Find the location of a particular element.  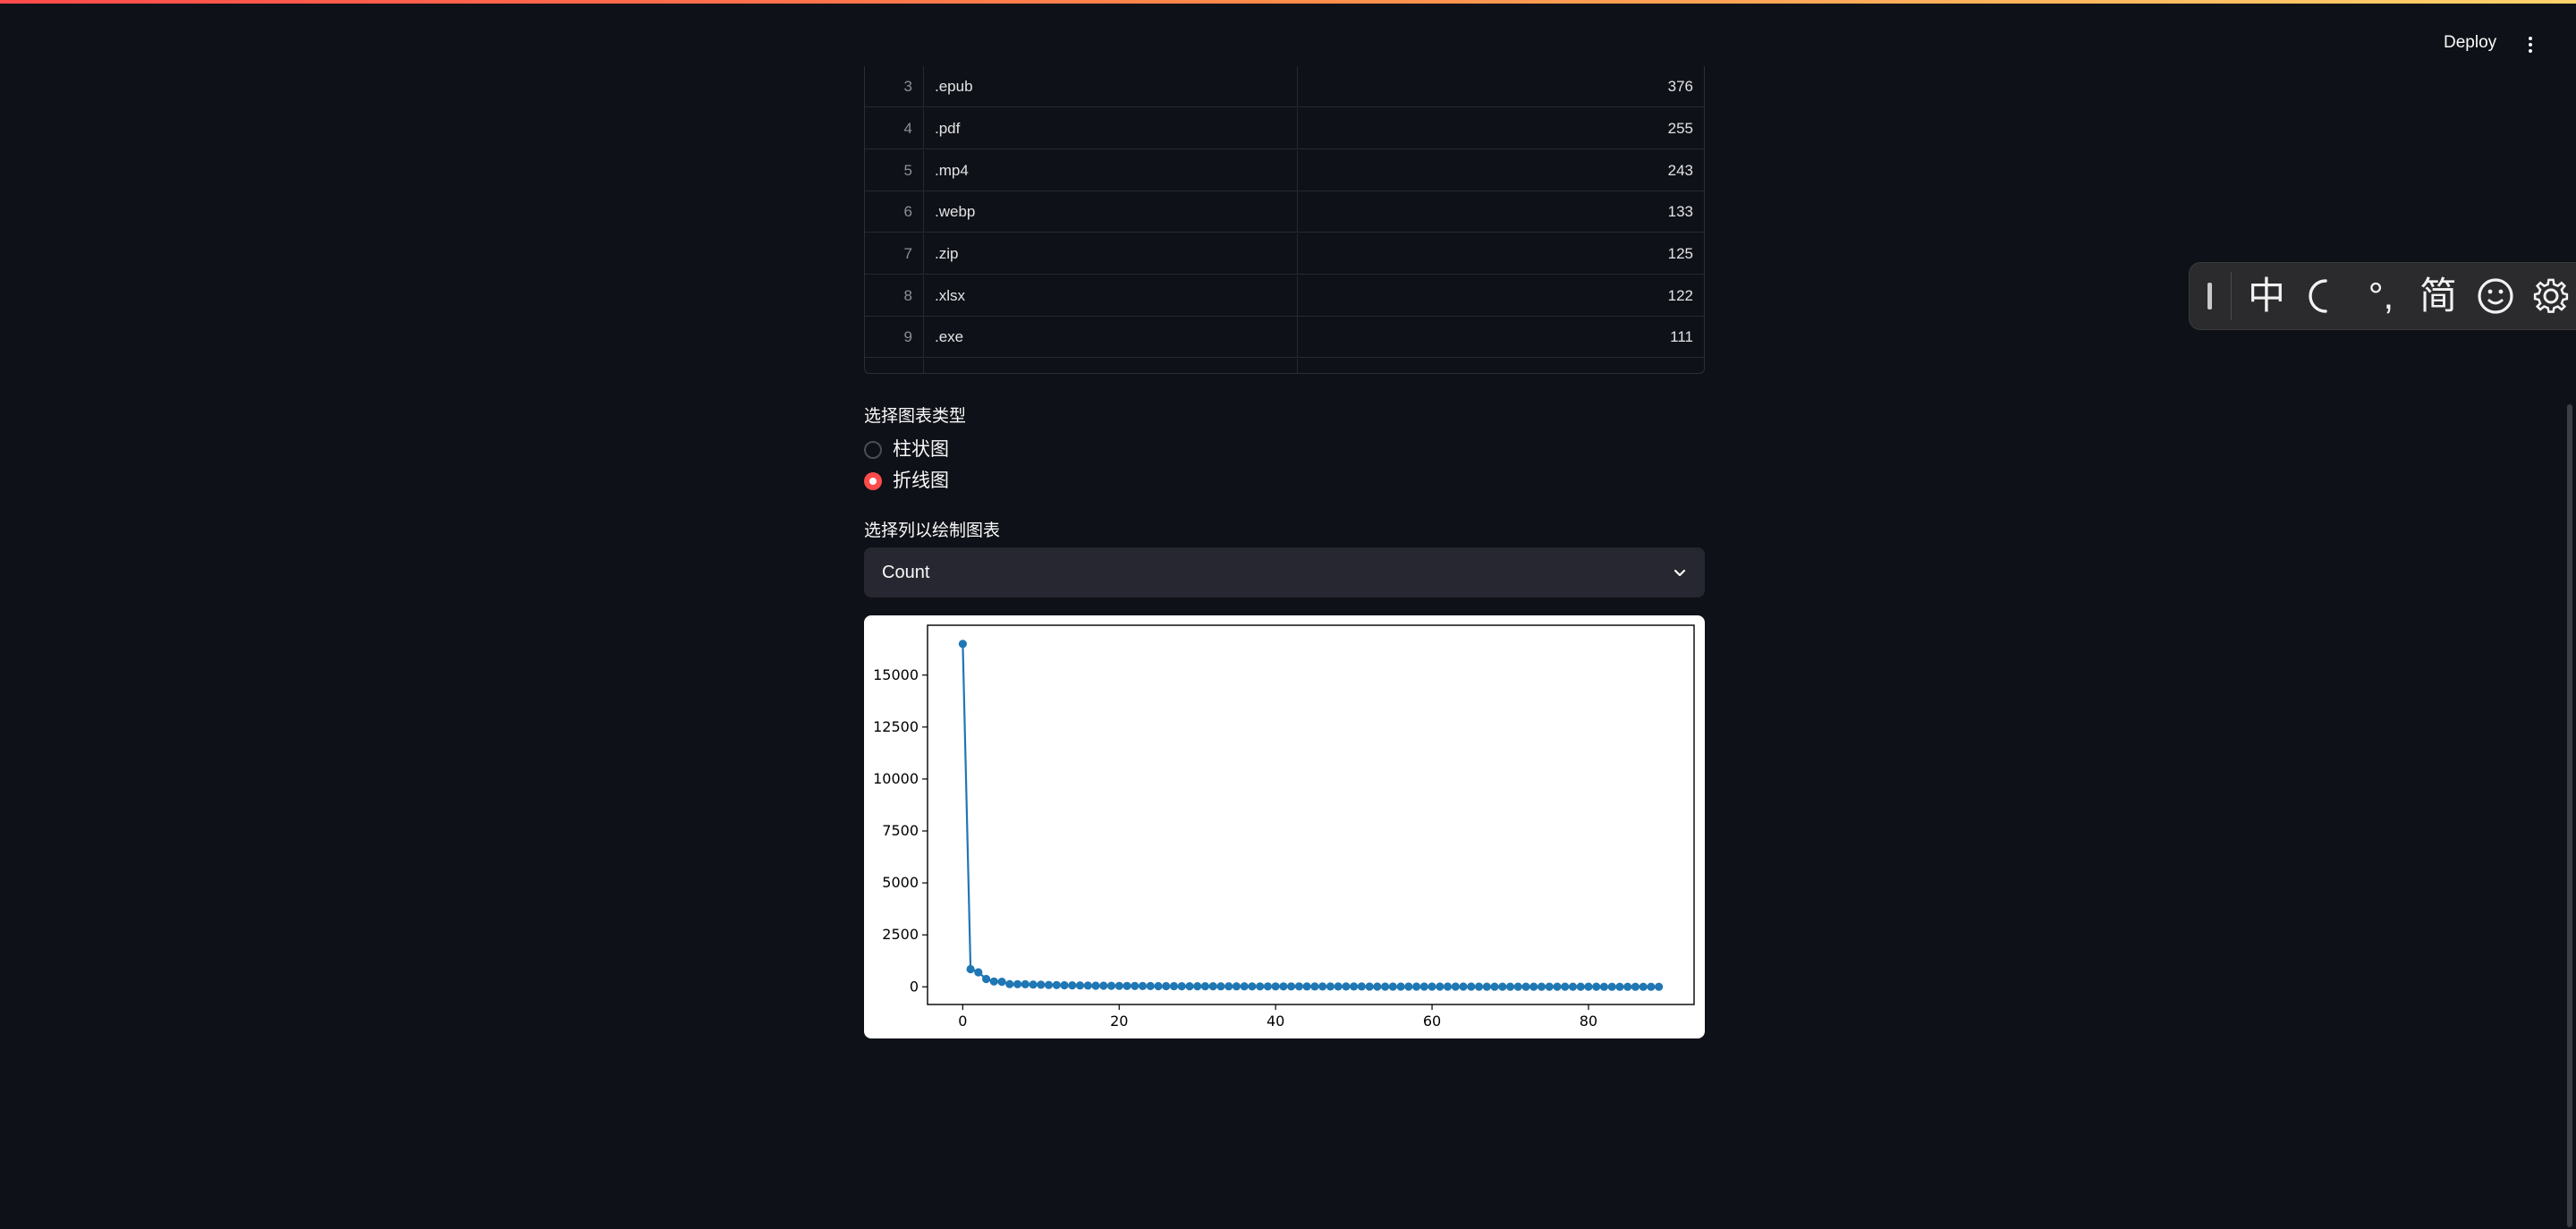

chevron-down-icon is located at coordinates (1680, 573).